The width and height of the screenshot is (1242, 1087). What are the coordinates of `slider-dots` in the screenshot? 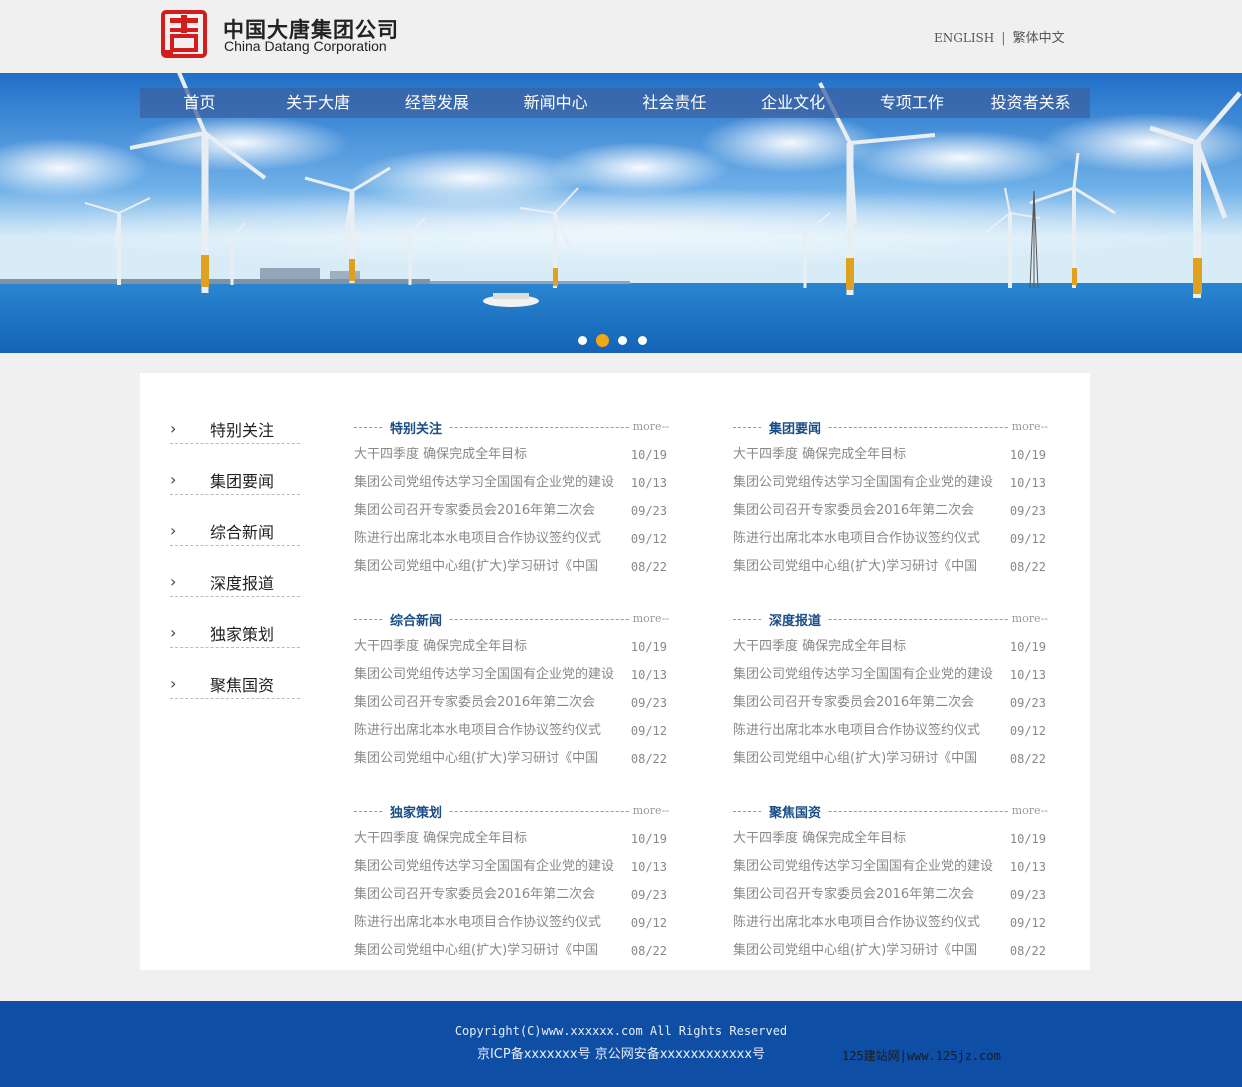 It's located at (618, 340).